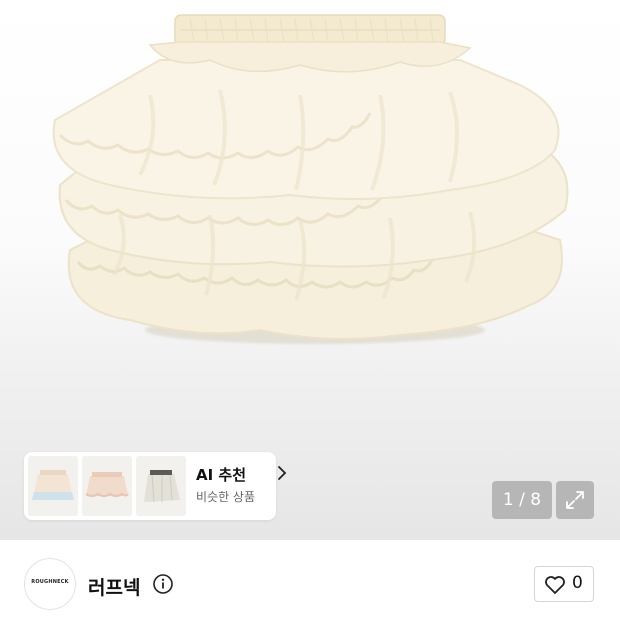  What do you see at coordinates (221, 475) in the screenshot?
I see `ai-recommend-title: AI 추천` at bounding box center [221, 475].